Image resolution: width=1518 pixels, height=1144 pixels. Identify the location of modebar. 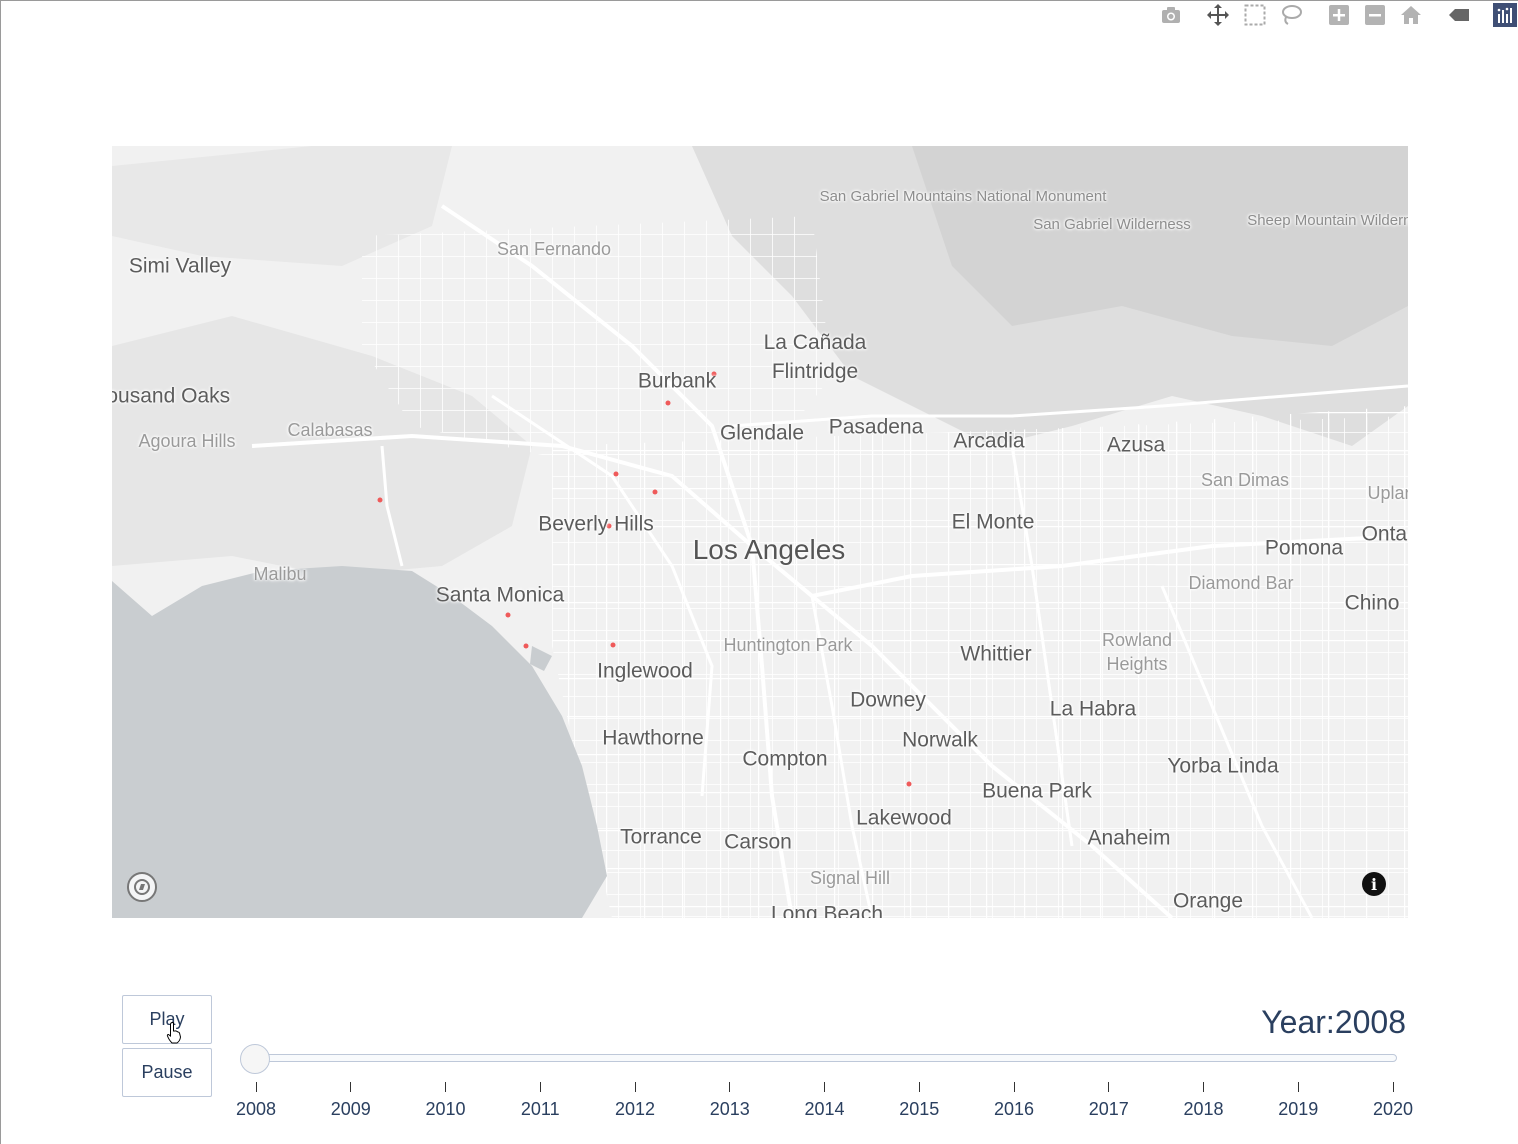
(1334, 15).